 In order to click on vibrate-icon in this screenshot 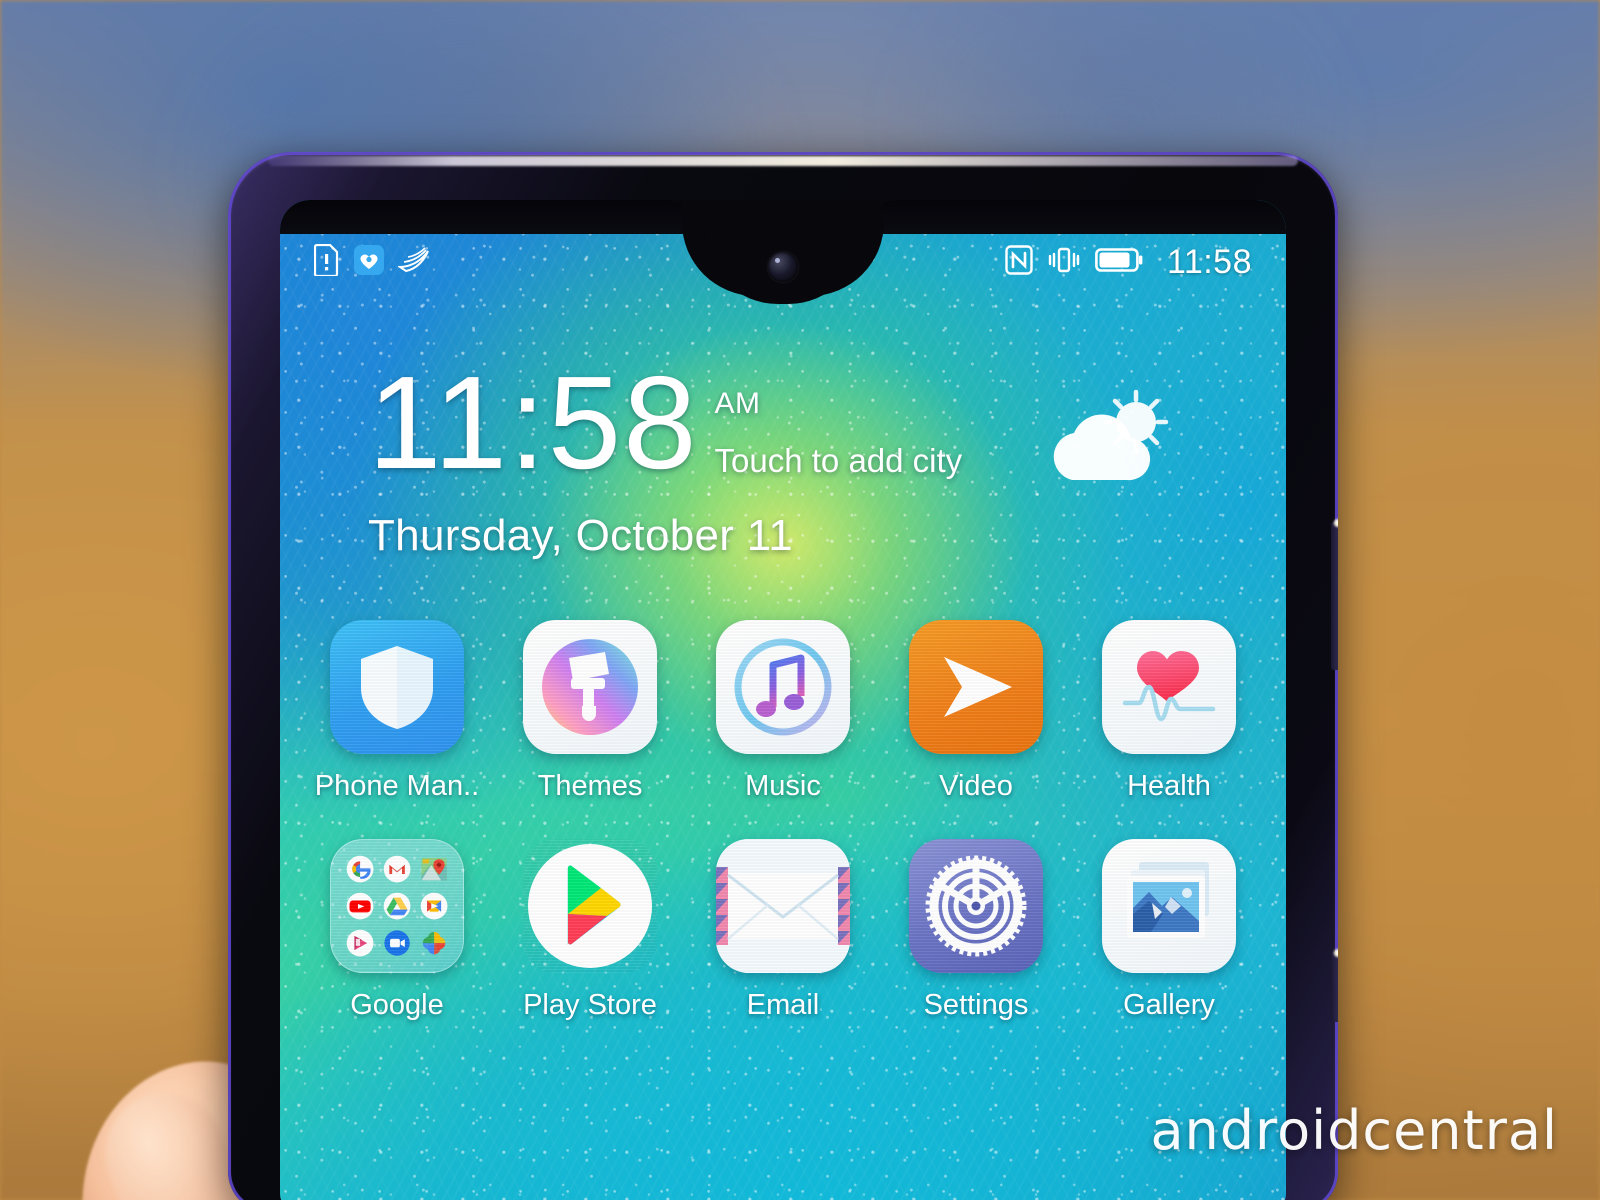, I will do `click(1064, 262)`.